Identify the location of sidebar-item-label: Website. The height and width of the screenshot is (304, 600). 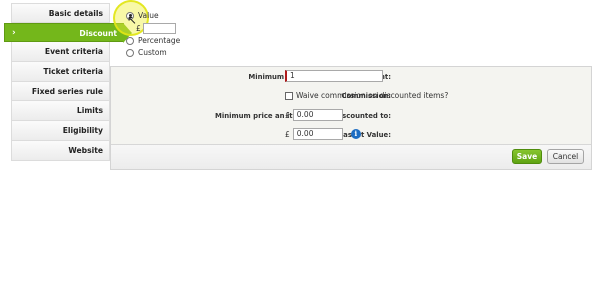
(85, 150).